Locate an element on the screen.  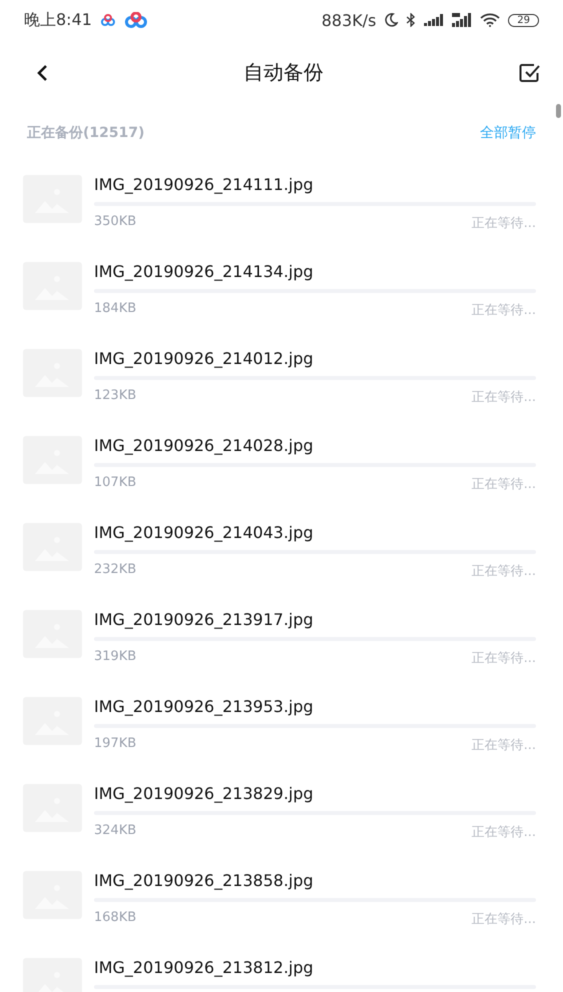
file-name: IMG_20190926_214012.jpg is located at coordinates (204, 359).